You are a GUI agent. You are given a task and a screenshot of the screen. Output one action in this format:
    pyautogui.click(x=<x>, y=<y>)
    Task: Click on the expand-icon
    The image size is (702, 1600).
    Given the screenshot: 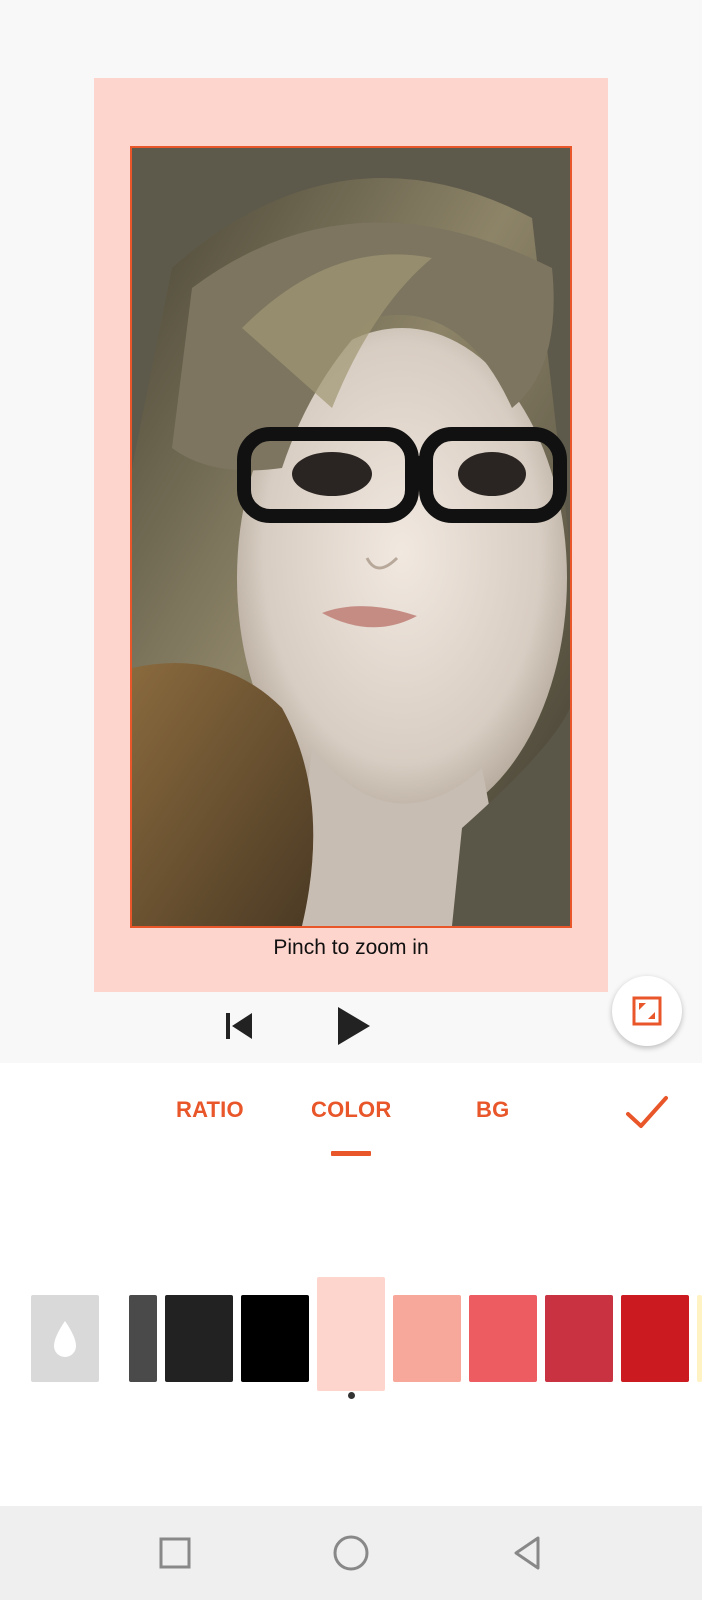 What is the action you would take?
    pyautogui.click(x=647, y=1011)
    